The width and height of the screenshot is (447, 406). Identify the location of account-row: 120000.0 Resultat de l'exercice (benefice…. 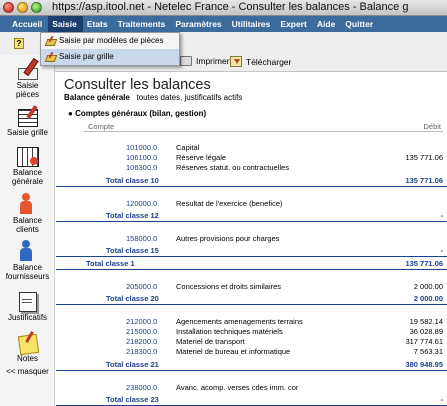
(251, 204).